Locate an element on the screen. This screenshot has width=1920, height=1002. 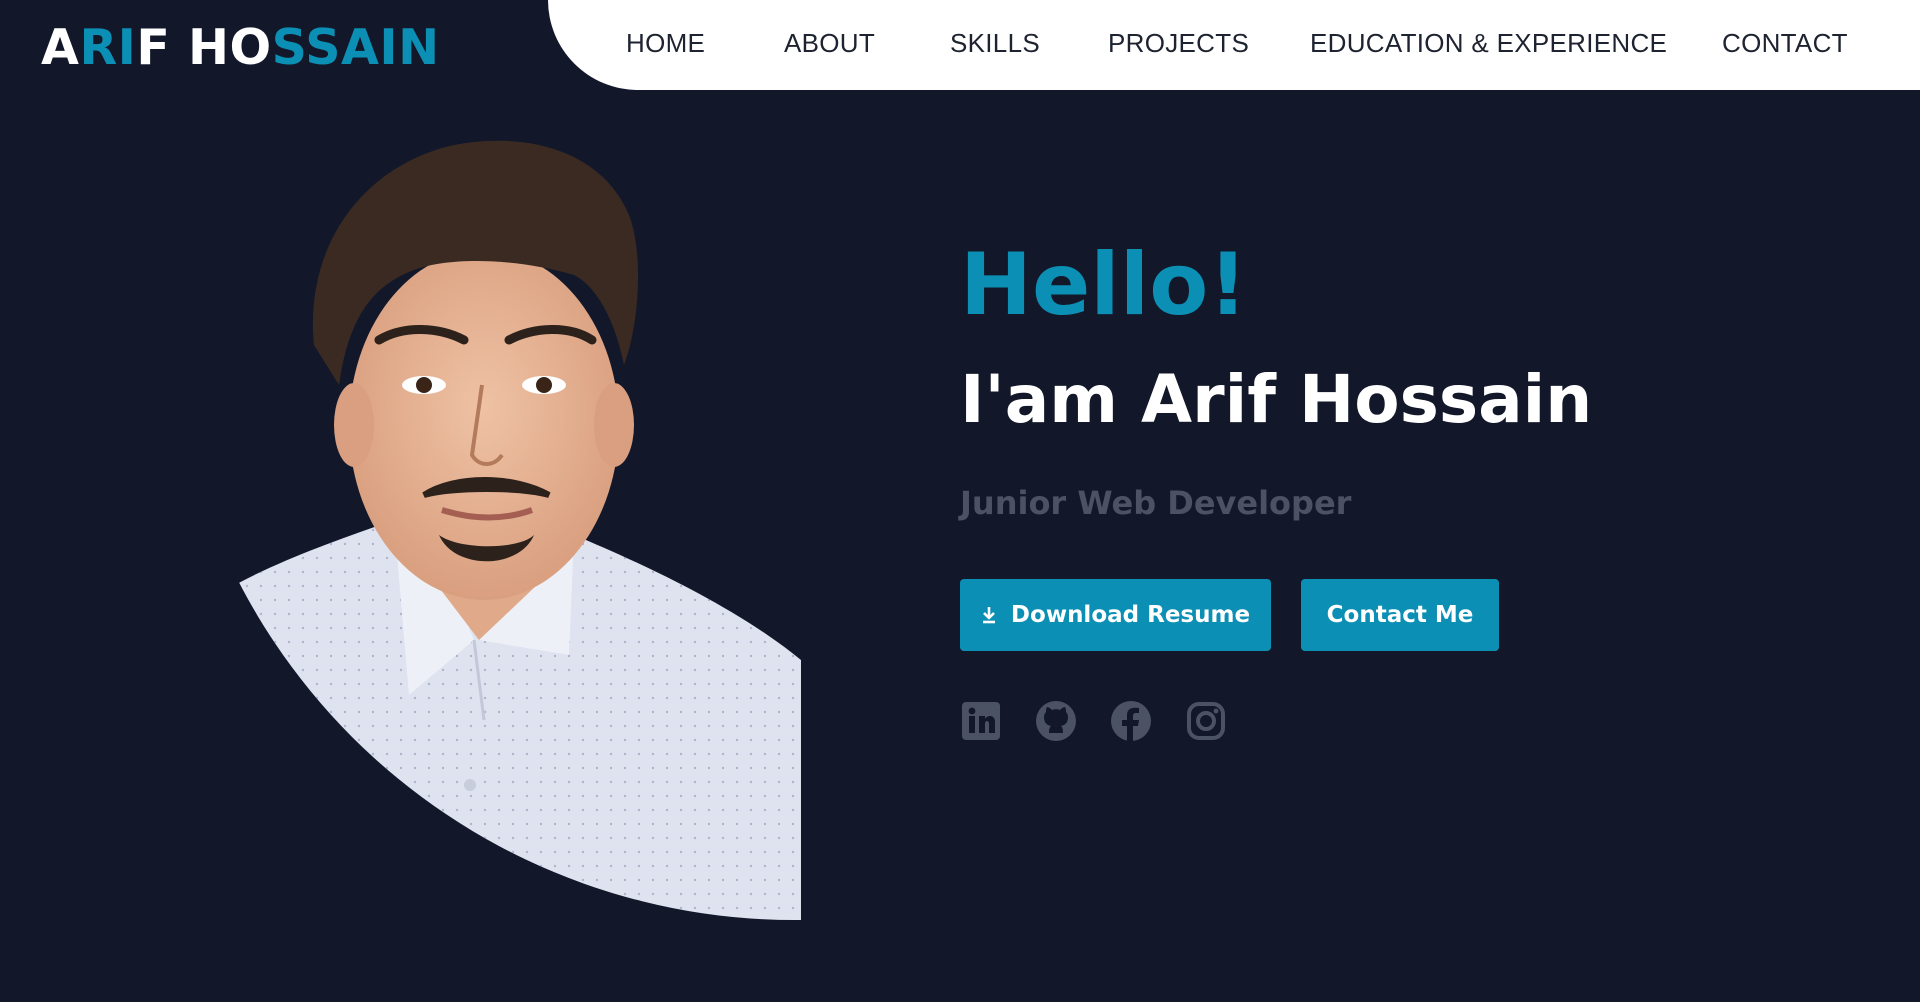
instagram-icon is located at coordinates (1206, 721).